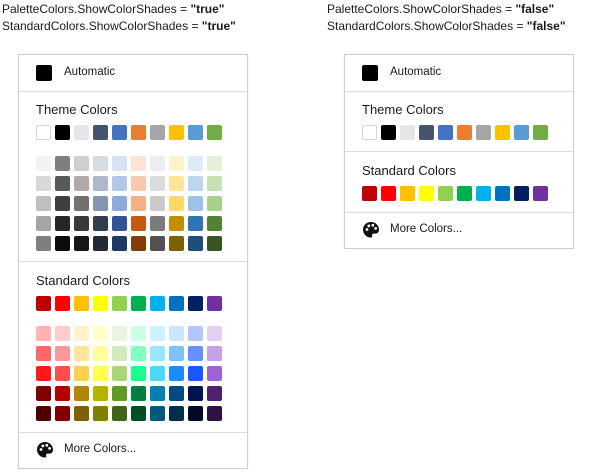  What do you see at coordinates (459, 73) in the screenshot?
I see `automatic-option: Automatic` at bounding box center [459, 73].